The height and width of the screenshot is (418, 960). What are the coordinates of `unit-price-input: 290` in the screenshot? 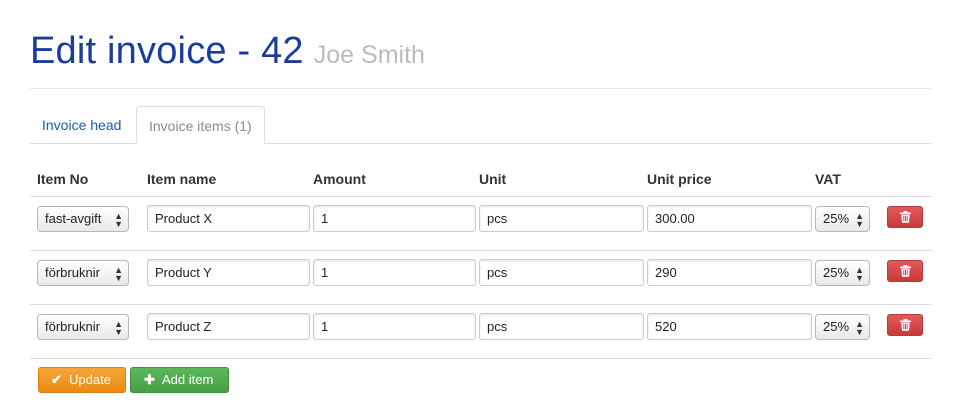 It's located at (729, 272).